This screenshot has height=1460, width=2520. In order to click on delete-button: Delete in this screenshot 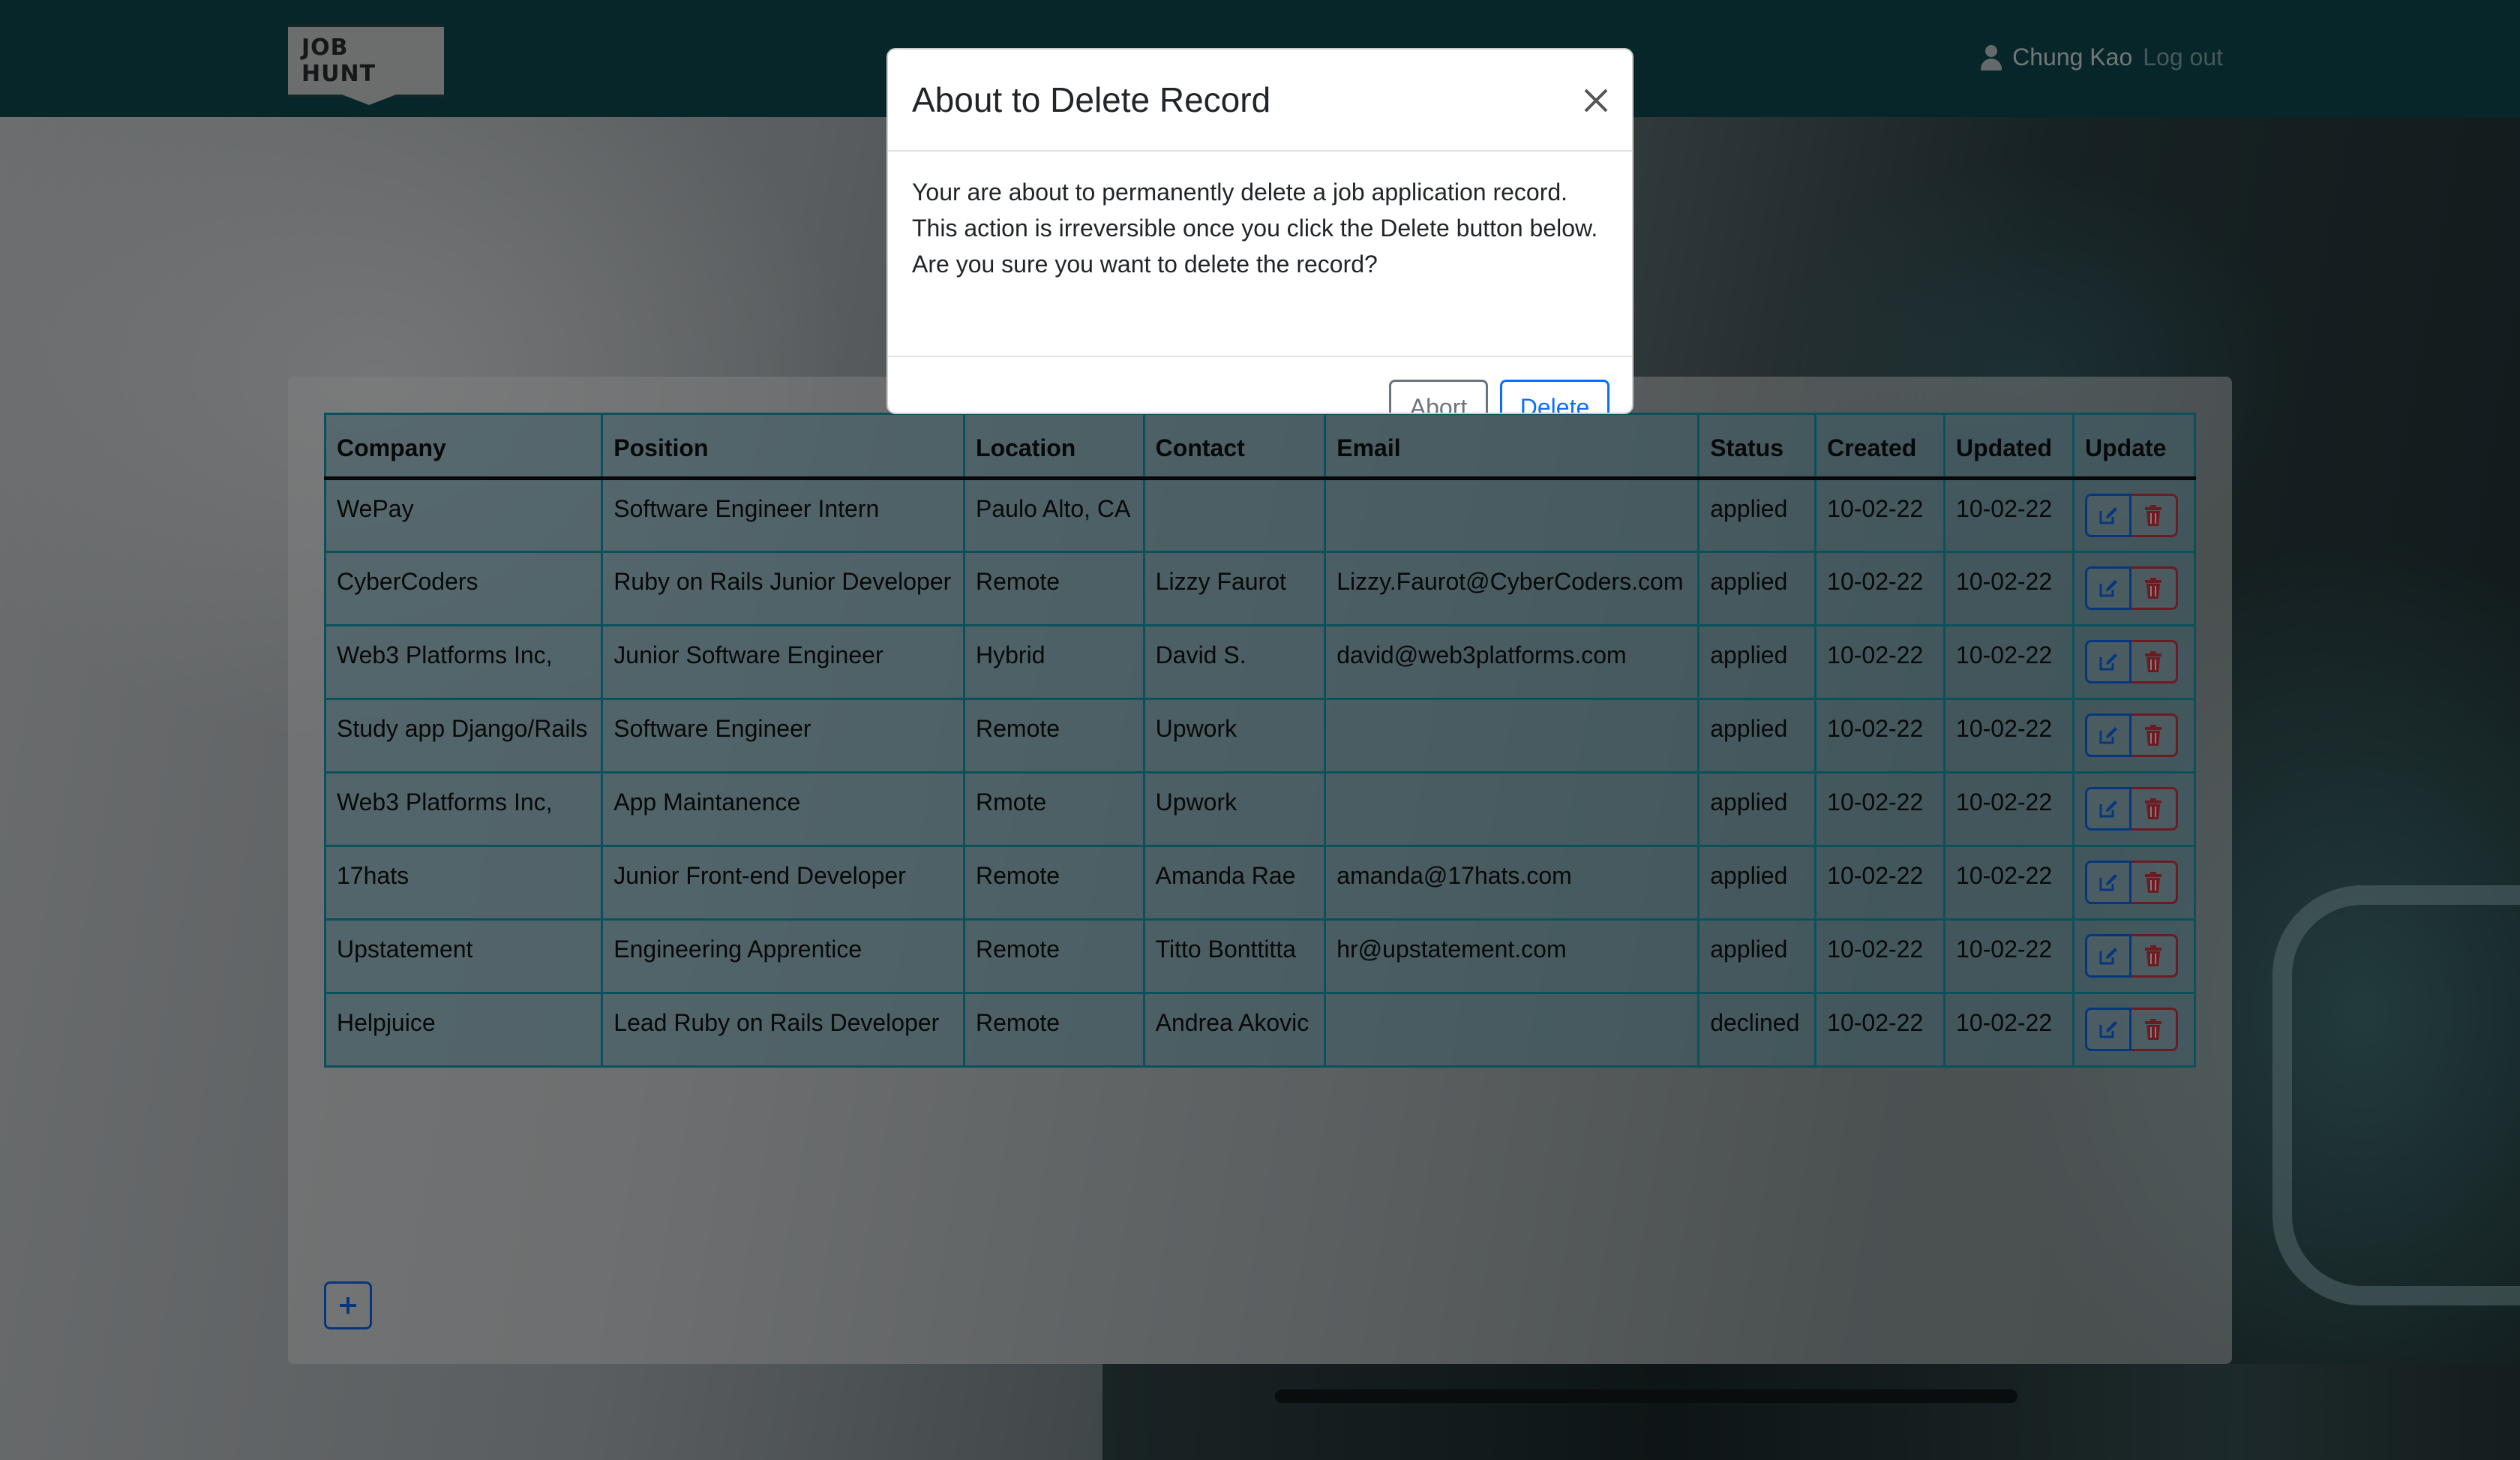, I will do `click(1555, 396)`.